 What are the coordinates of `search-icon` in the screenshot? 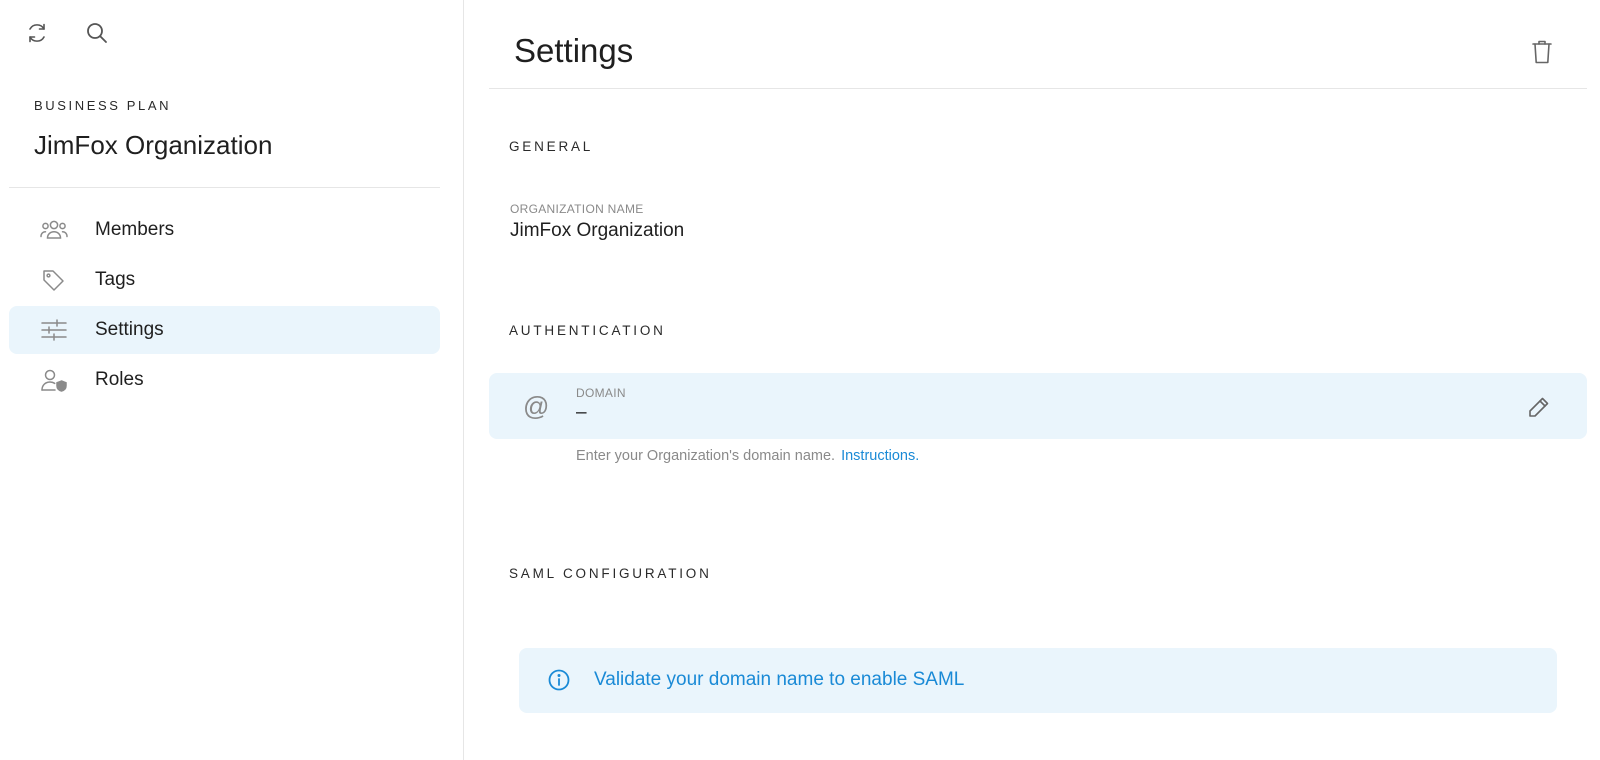 It's located at (97, 33).